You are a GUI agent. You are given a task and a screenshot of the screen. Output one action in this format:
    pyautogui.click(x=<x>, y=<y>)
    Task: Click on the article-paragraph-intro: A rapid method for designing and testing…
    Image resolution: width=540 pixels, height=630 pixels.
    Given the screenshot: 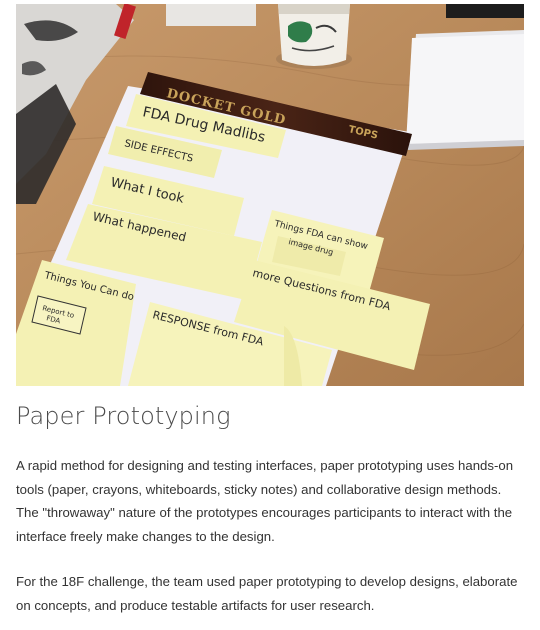 What is the action you would take?
    pyautogui.click(x=265, y=501)
    